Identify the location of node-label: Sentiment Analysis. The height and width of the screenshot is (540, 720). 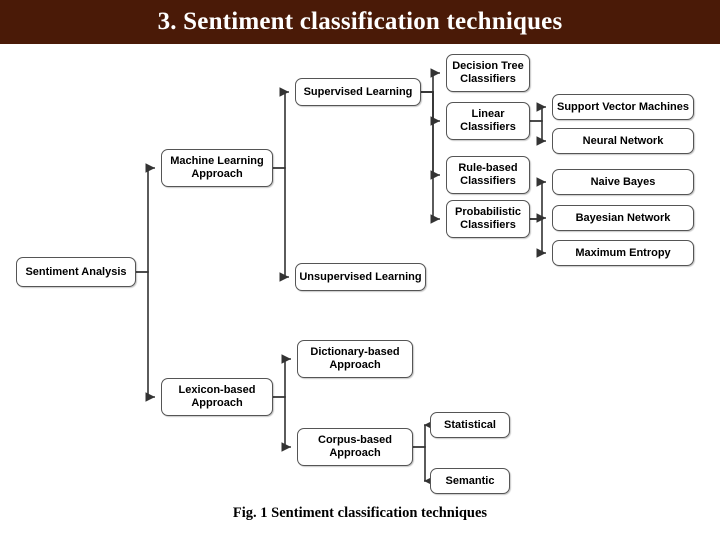
(76, 271).